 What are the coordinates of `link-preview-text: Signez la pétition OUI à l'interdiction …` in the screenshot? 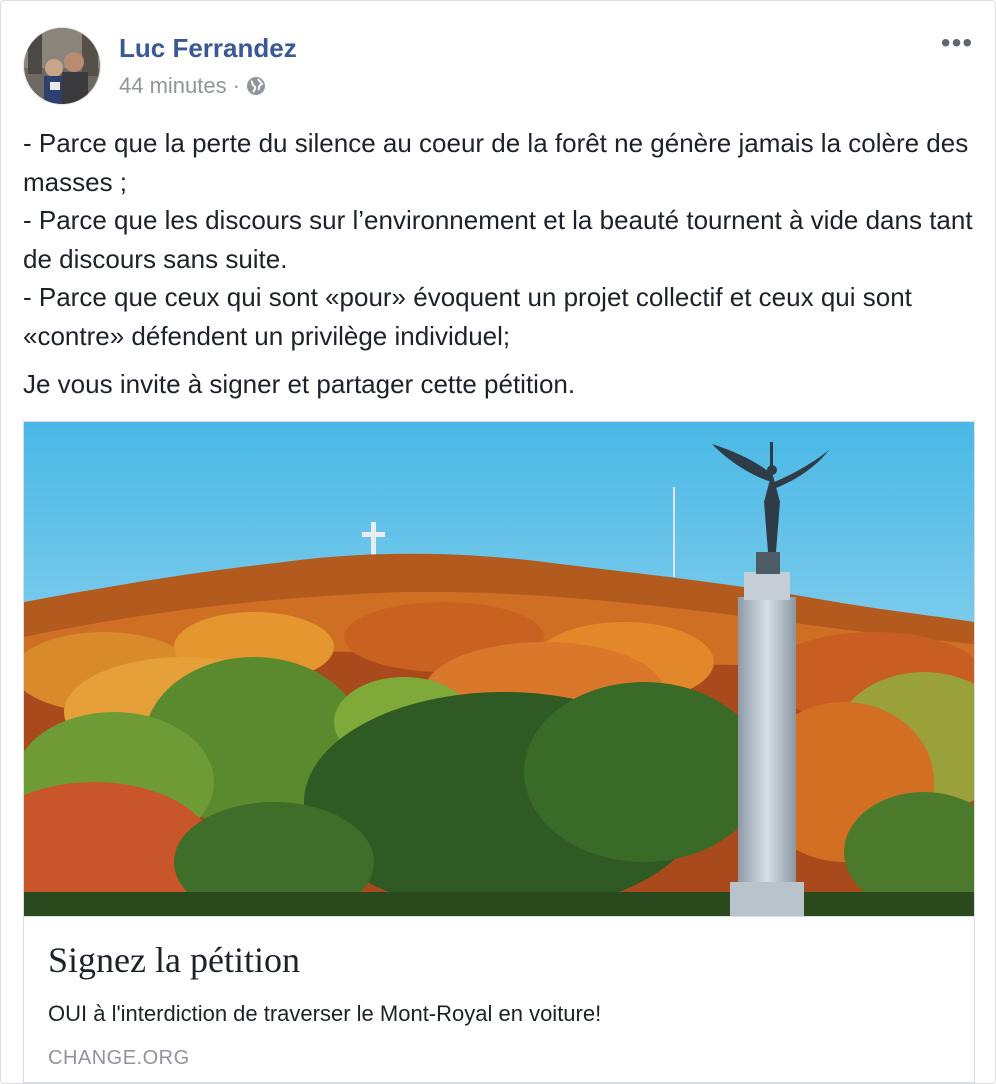 It's located at (499, 999).